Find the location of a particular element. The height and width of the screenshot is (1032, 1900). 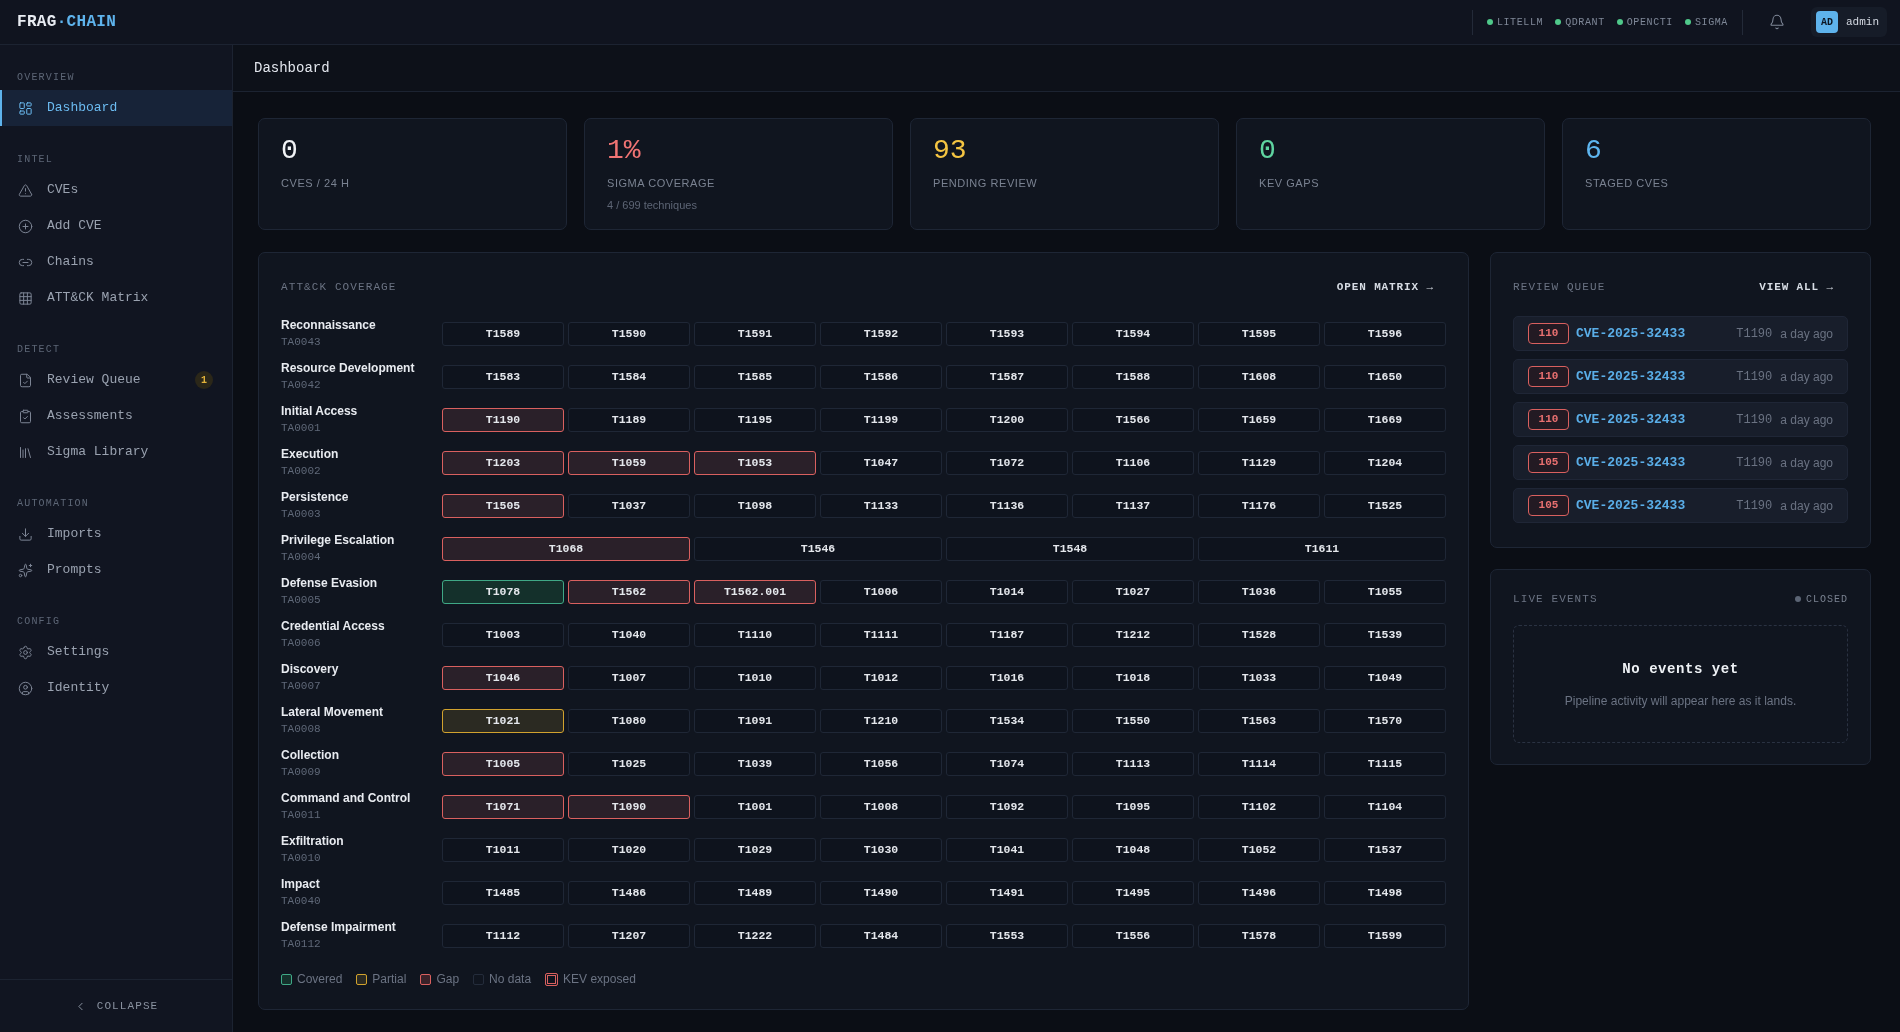

technique-button: T1210 is located at coordinates (881, 720).